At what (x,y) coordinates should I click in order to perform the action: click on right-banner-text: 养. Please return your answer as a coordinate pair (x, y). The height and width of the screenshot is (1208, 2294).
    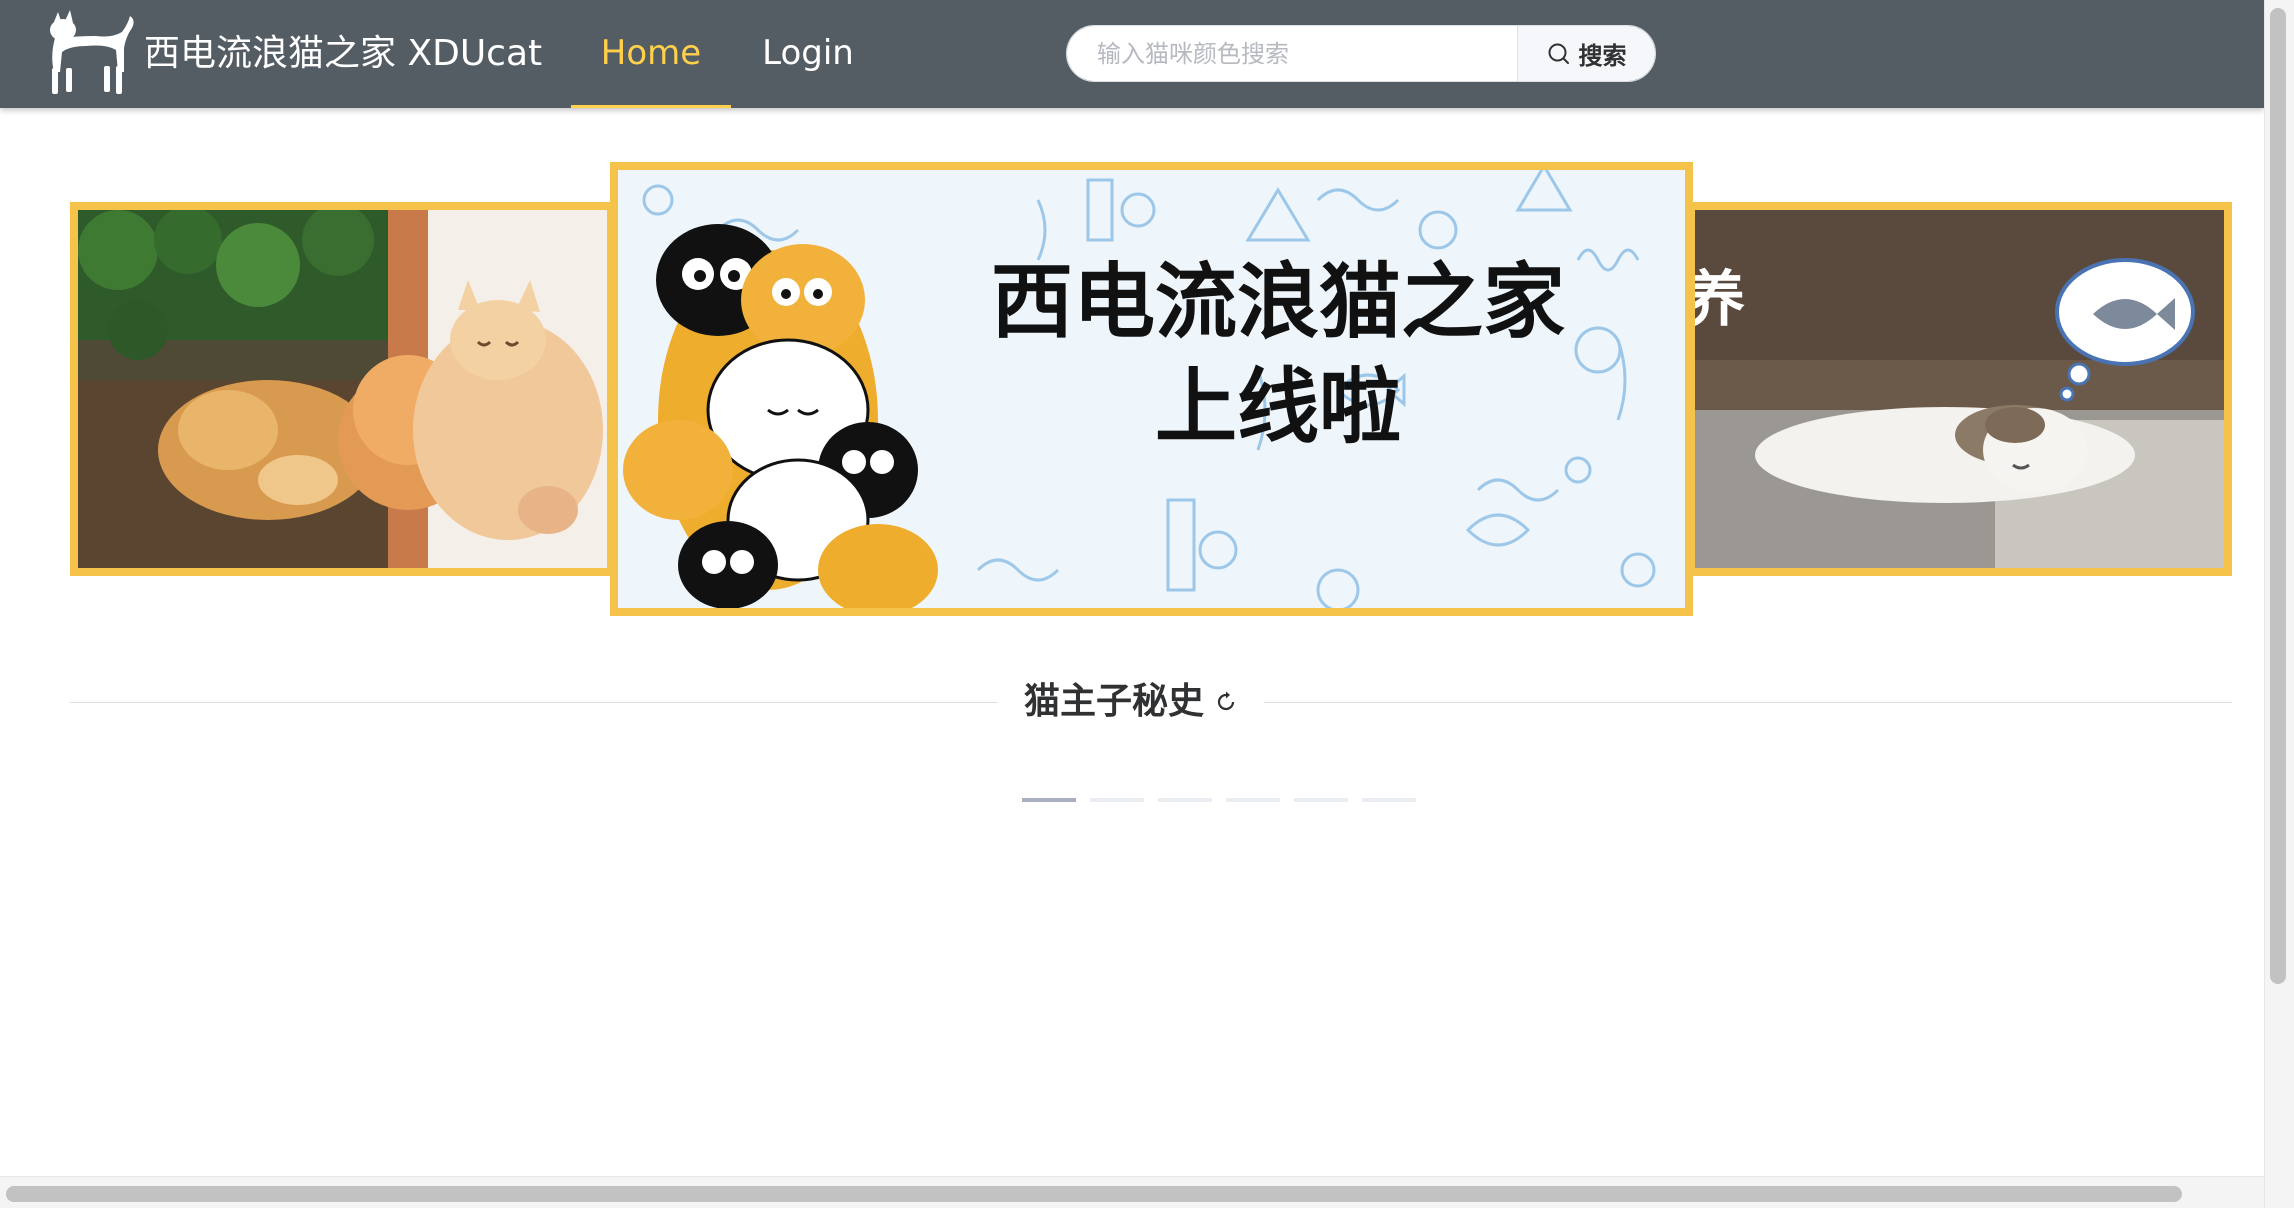
    Looking at the image, I should click on (1720, 300).